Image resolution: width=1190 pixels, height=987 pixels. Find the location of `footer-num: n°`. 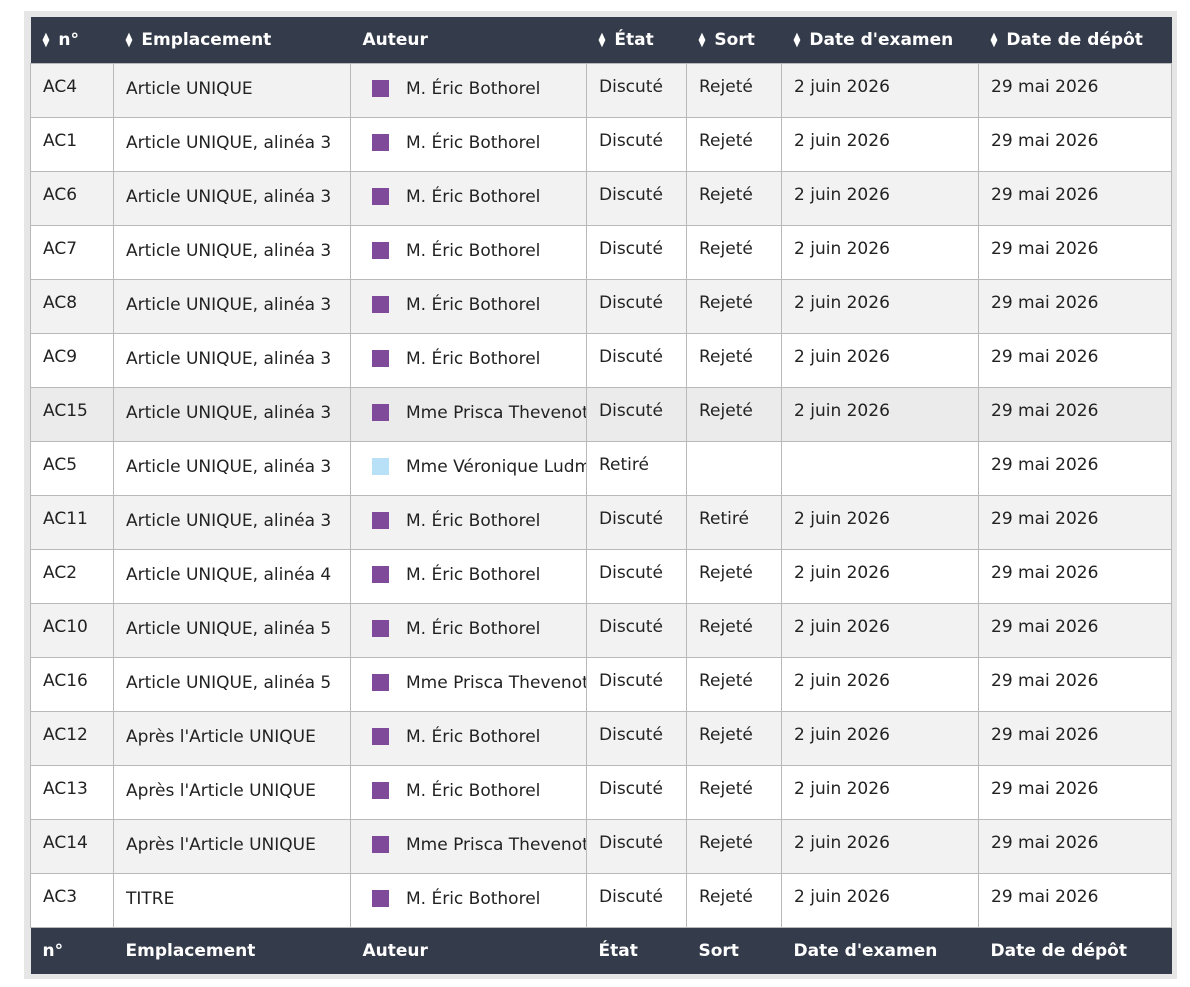

footer-num: n° is located at coordinates (72, 950).